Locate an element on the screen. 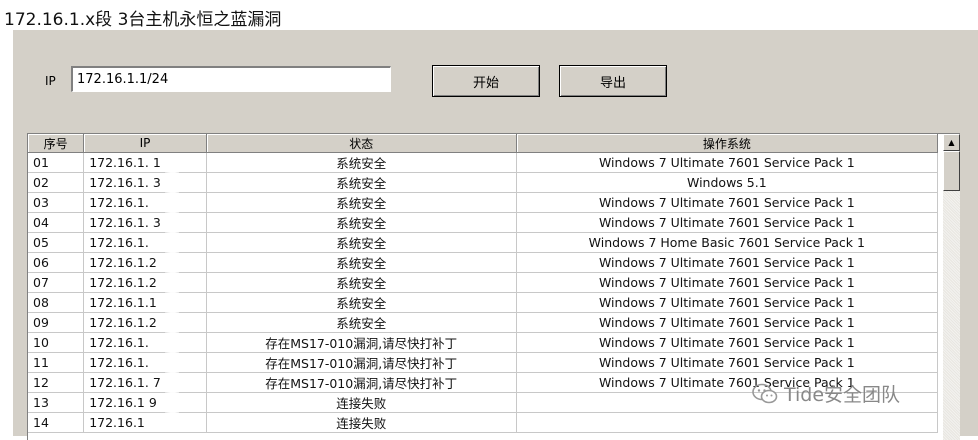 The height and width of the screenshot is (440, 978). cell-no: 02 is located at coordinates (56, 182).